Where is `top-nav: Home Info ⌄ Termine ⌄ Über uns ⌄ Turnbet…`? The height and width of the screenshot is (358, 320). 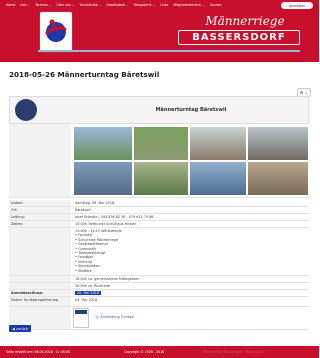 top-nav: Home Info ⌄ Termine ⌄ Über uns ⌄ Turnbet… is located at coordinates (159, 5).